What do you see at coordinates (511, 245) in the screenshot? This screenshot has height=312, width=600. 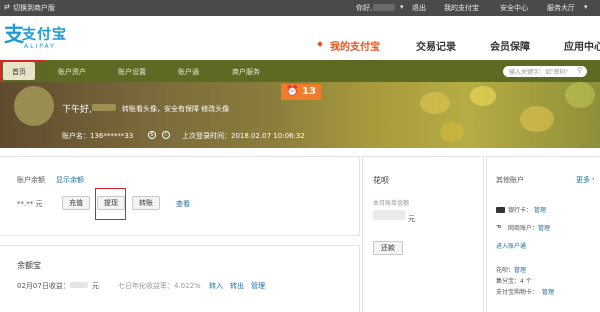 I see `enter-account-link: 进入账户通` at bounding box center [511, 245].